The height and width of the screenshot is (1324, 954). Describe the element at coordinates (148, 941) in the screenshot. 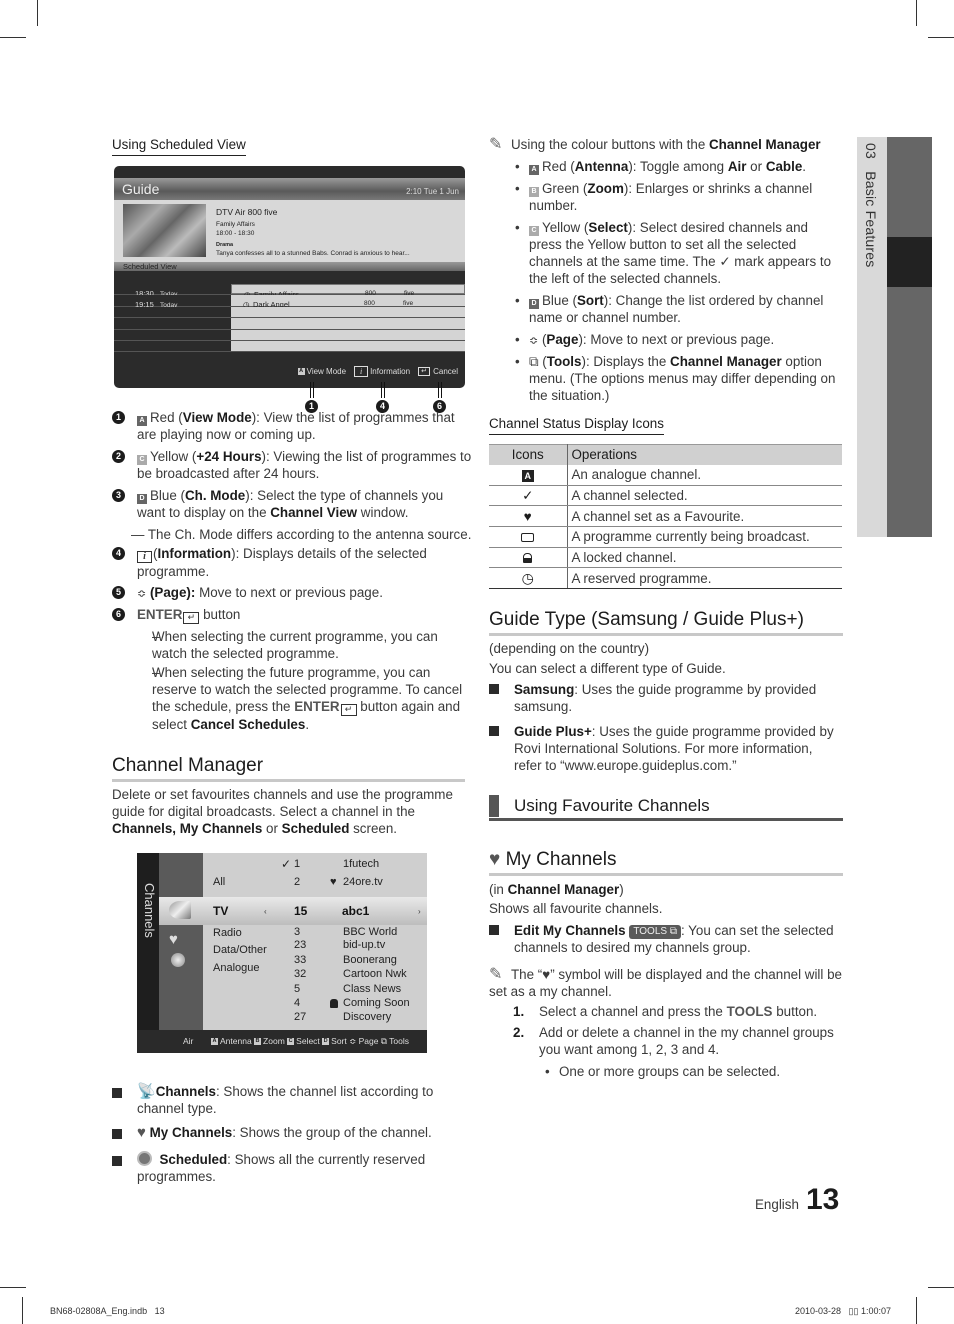

I see `cm-sidebar: Channels` at that location.